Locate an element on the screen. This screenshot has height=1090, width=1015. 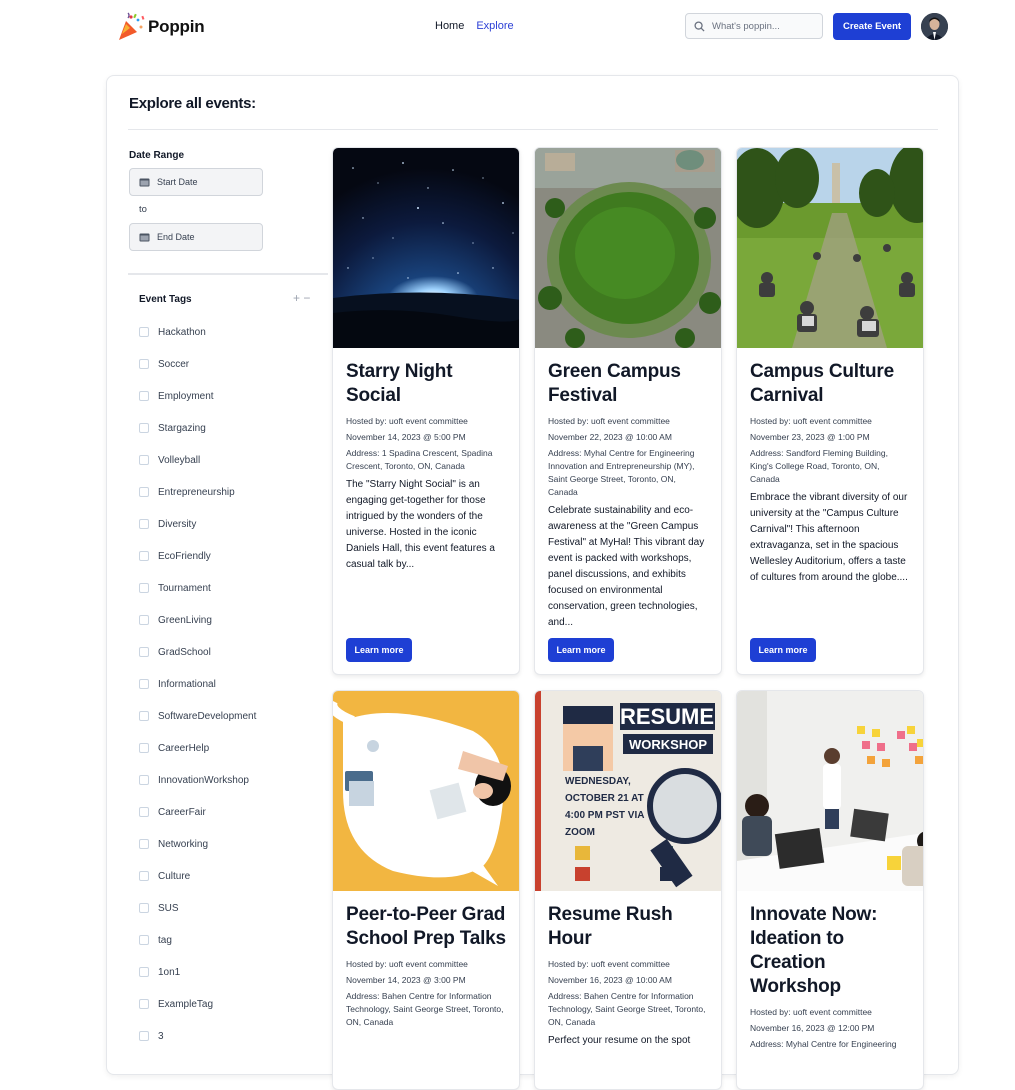
event-address: Address: Myhal Centre for Engineering is located at coordinates (823, 1044).